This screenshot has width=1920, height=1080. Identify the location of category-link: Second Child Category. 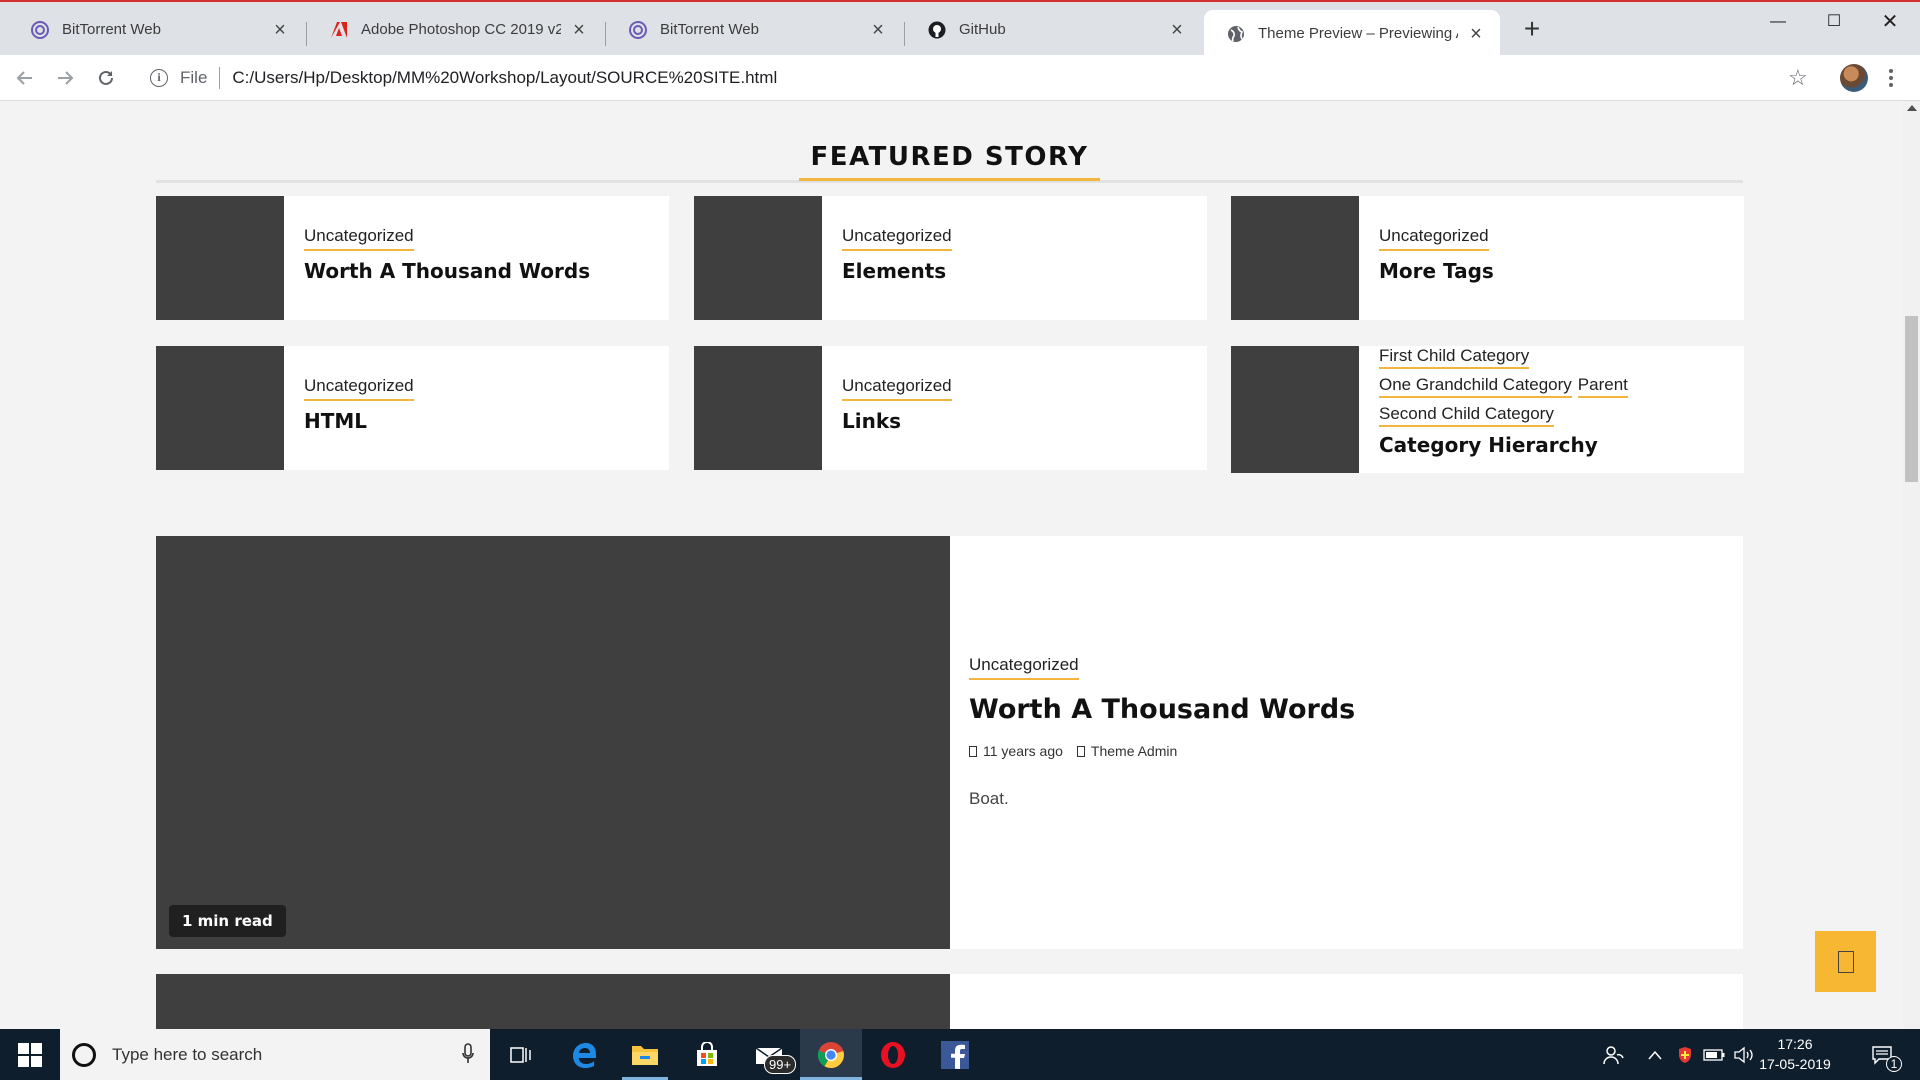
(1466, 416).